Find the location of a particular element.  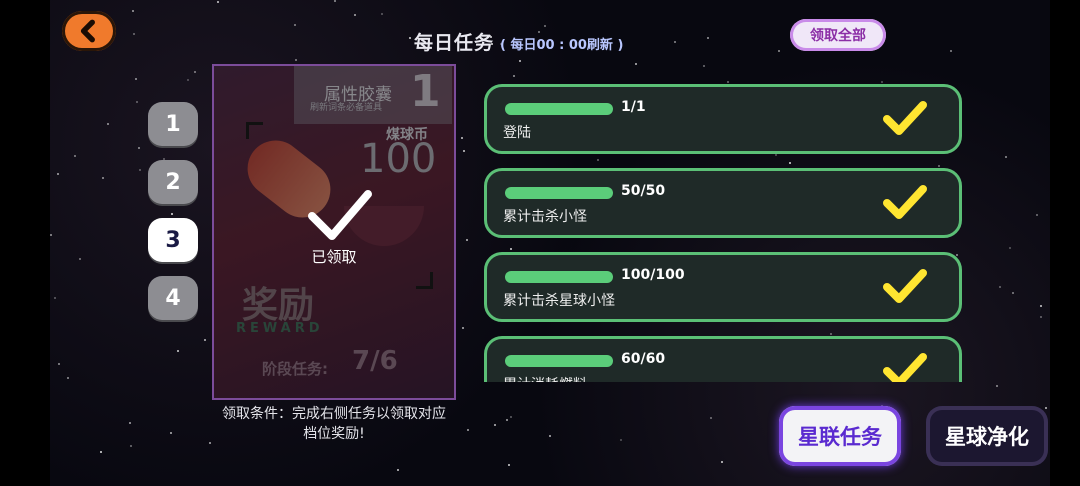

tier-tab-3: 3 is located at coordinates (173, 240).